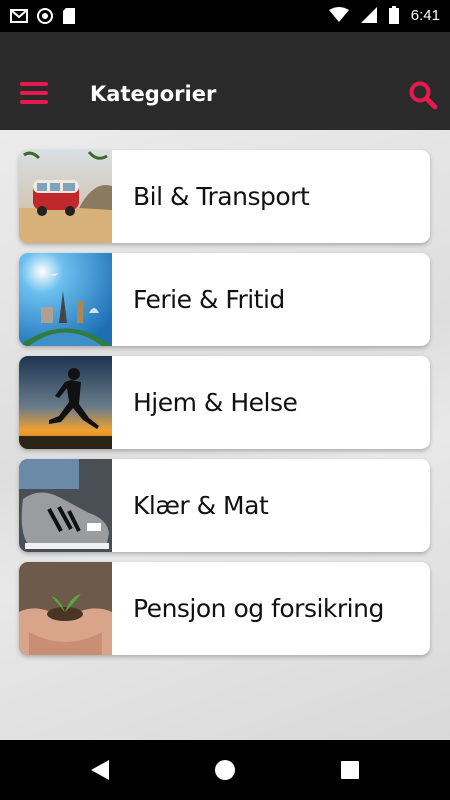 The height and width of the screenshot is (800, 450). What do you see at coordinates (65, 402) in the screenshot?
I see `runner-at-sunset-image` at bounding box center [65, 402].